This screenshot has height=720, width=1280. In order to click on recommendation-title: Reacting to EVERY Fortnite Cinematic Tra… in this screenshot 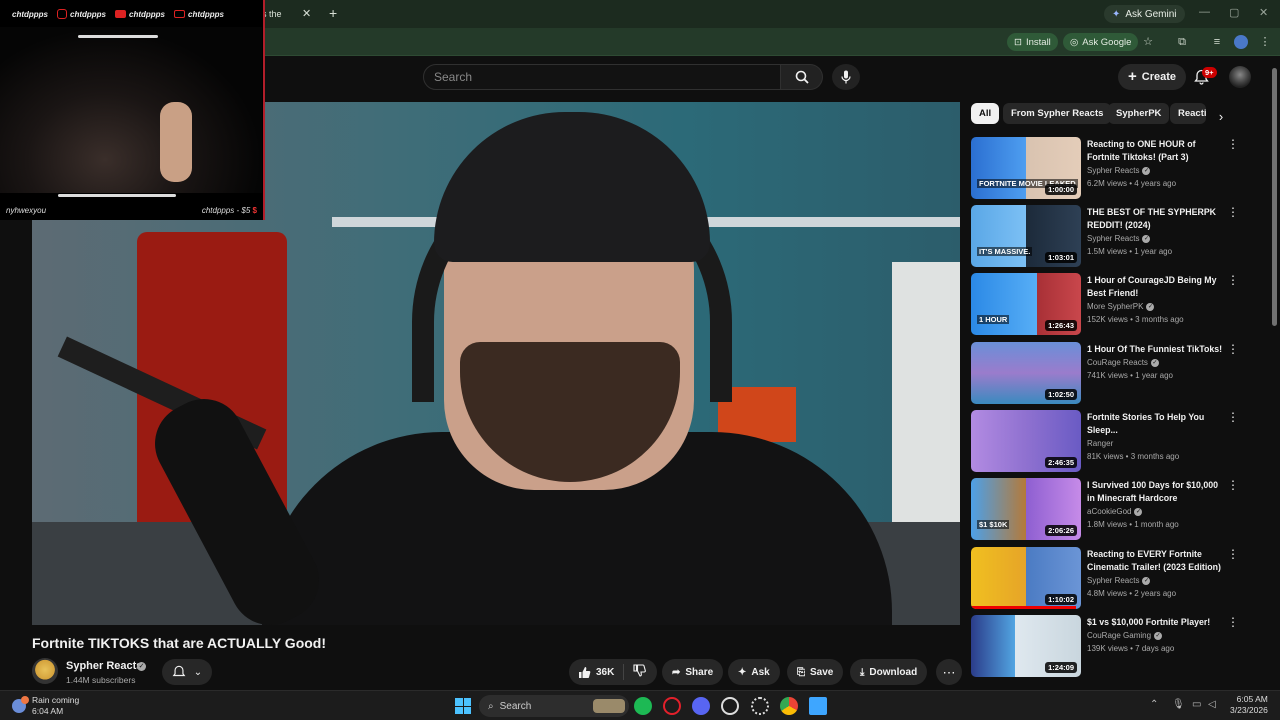, I will do `click(1157, 561)`.